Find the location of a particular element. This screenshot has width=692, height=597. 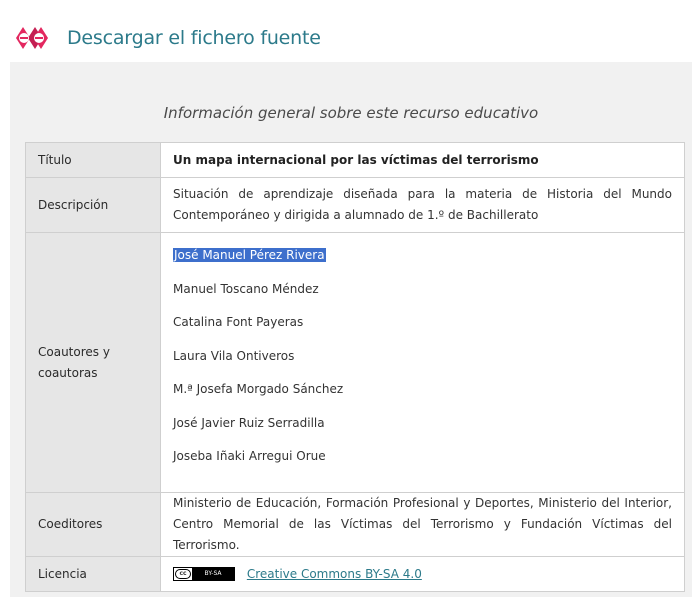

author-name: Laura Vila Ontiveros is located at coordinates (234, 355).